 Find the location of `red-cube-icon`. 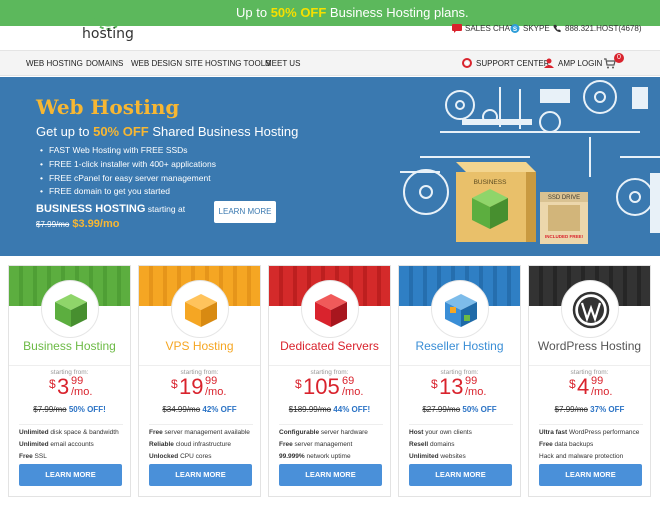

red-cube-icon is located at coordinates (331, 310).